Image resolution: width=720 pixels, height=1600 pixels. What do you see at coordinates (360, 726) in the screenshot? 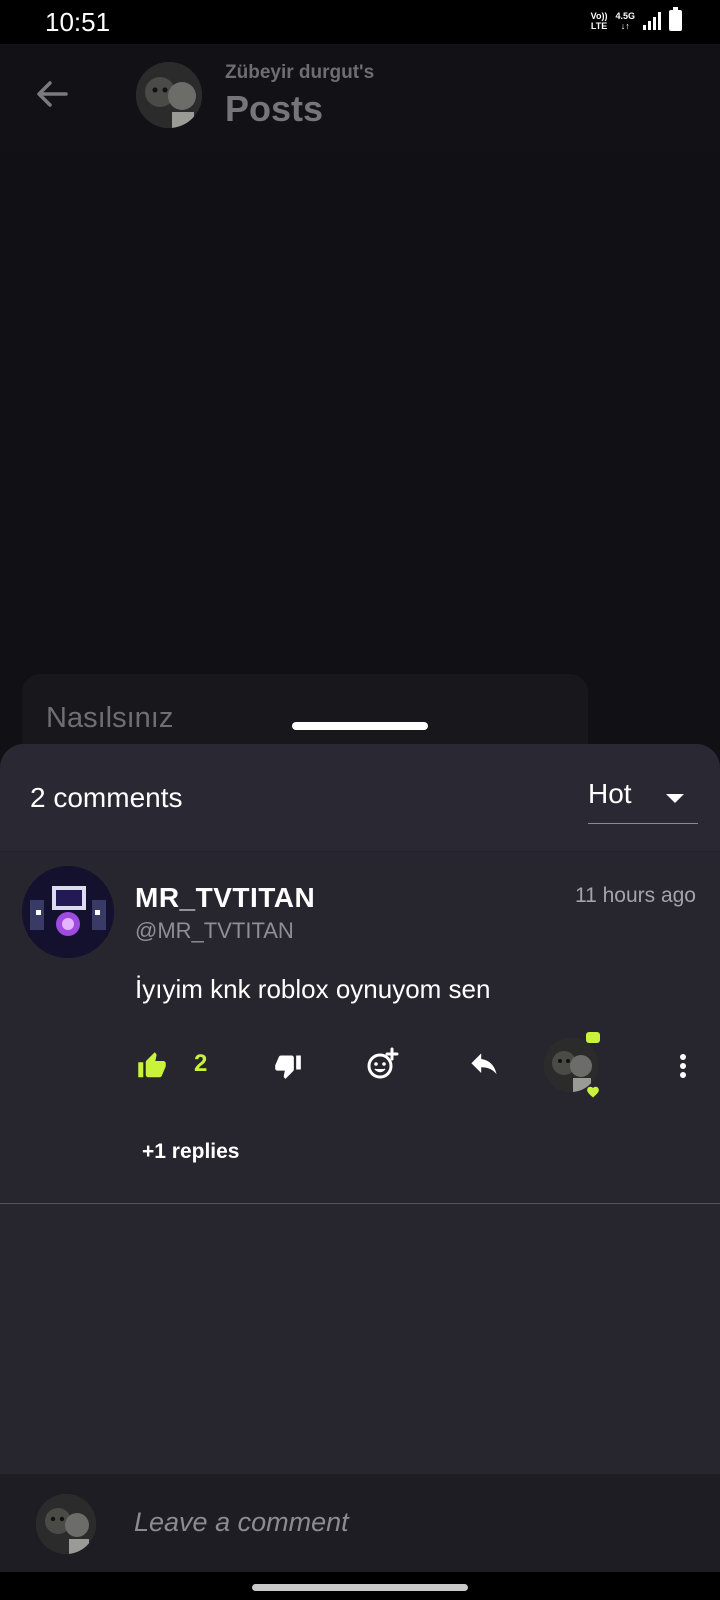
I see `sheet-drag-handle` at bounding box center [360, 726].